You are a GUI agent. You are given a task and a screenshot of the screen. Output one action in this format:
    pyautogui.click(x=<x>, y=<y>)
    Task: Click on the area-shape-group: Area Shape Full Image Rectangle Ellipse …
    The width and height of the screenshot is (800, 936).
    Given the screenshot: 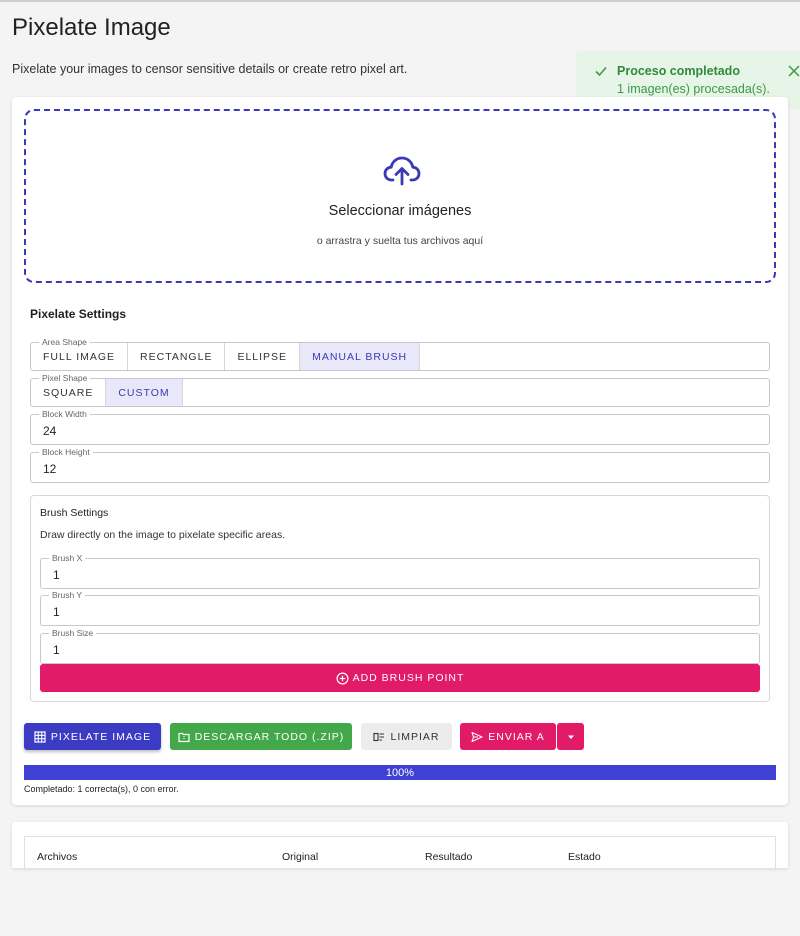 What is the action you would take?
    pyautogui.click(x=400, y=353)
    